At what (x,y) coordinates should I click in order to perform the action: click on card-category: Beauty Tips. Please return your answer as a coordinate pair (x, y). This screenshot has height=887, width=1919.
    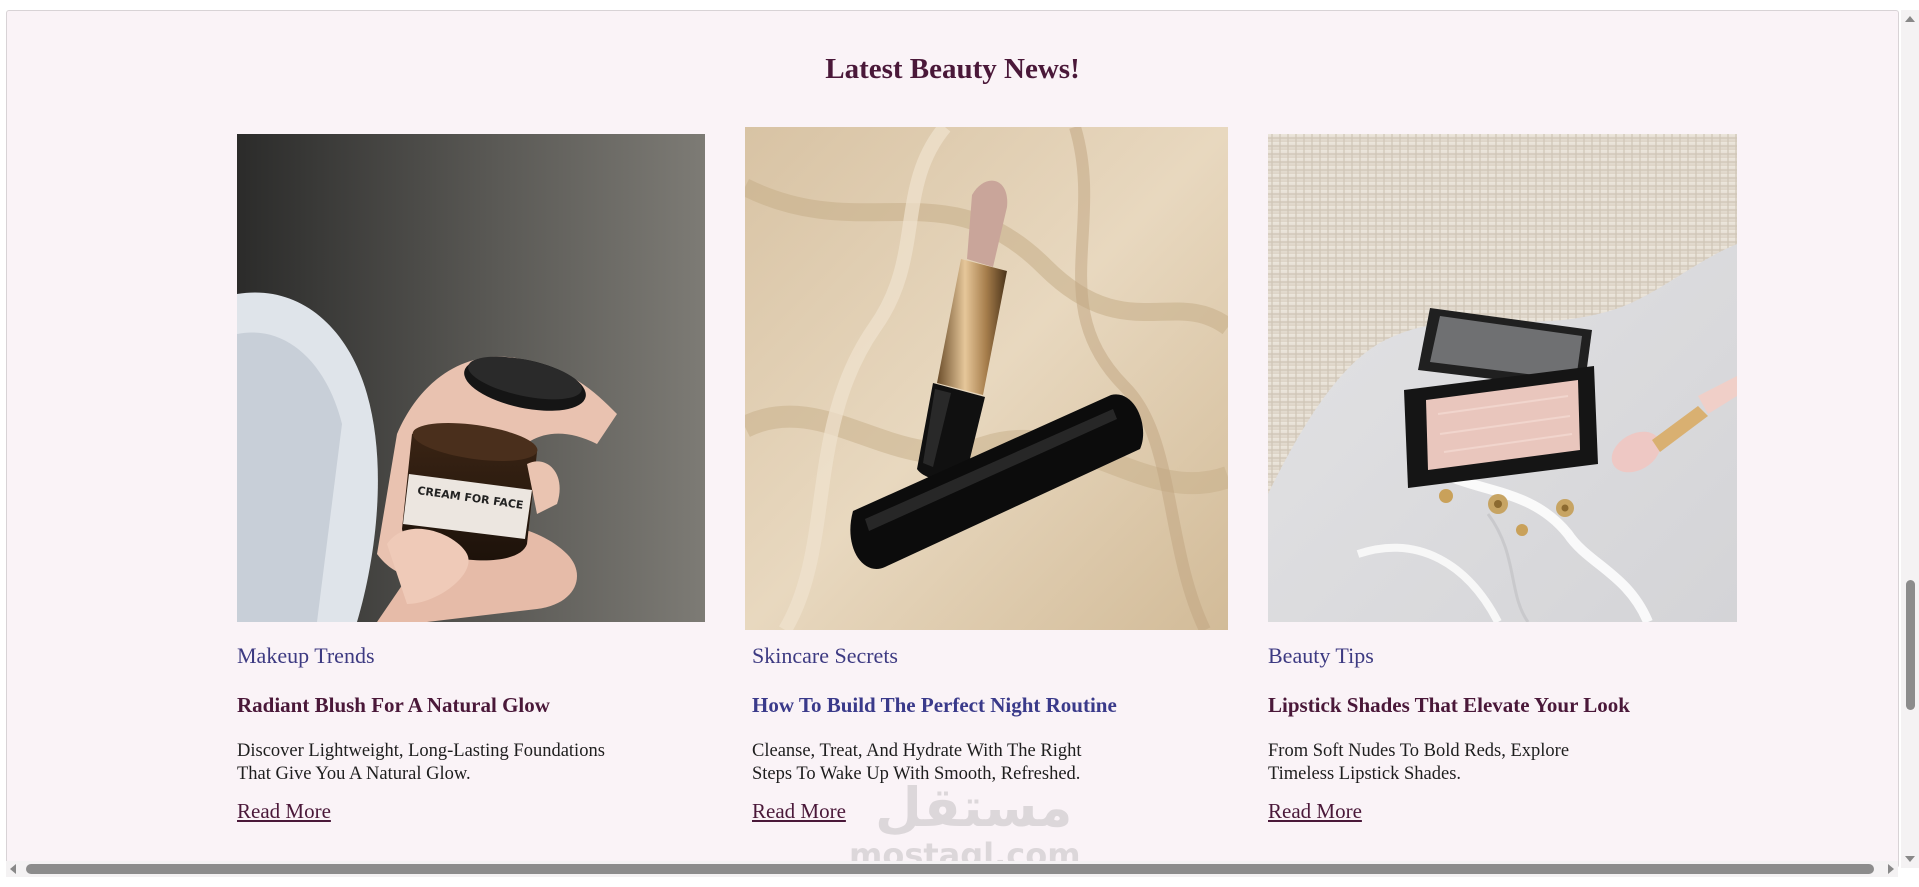
    Looking at the image, I should click on (1321, 656).